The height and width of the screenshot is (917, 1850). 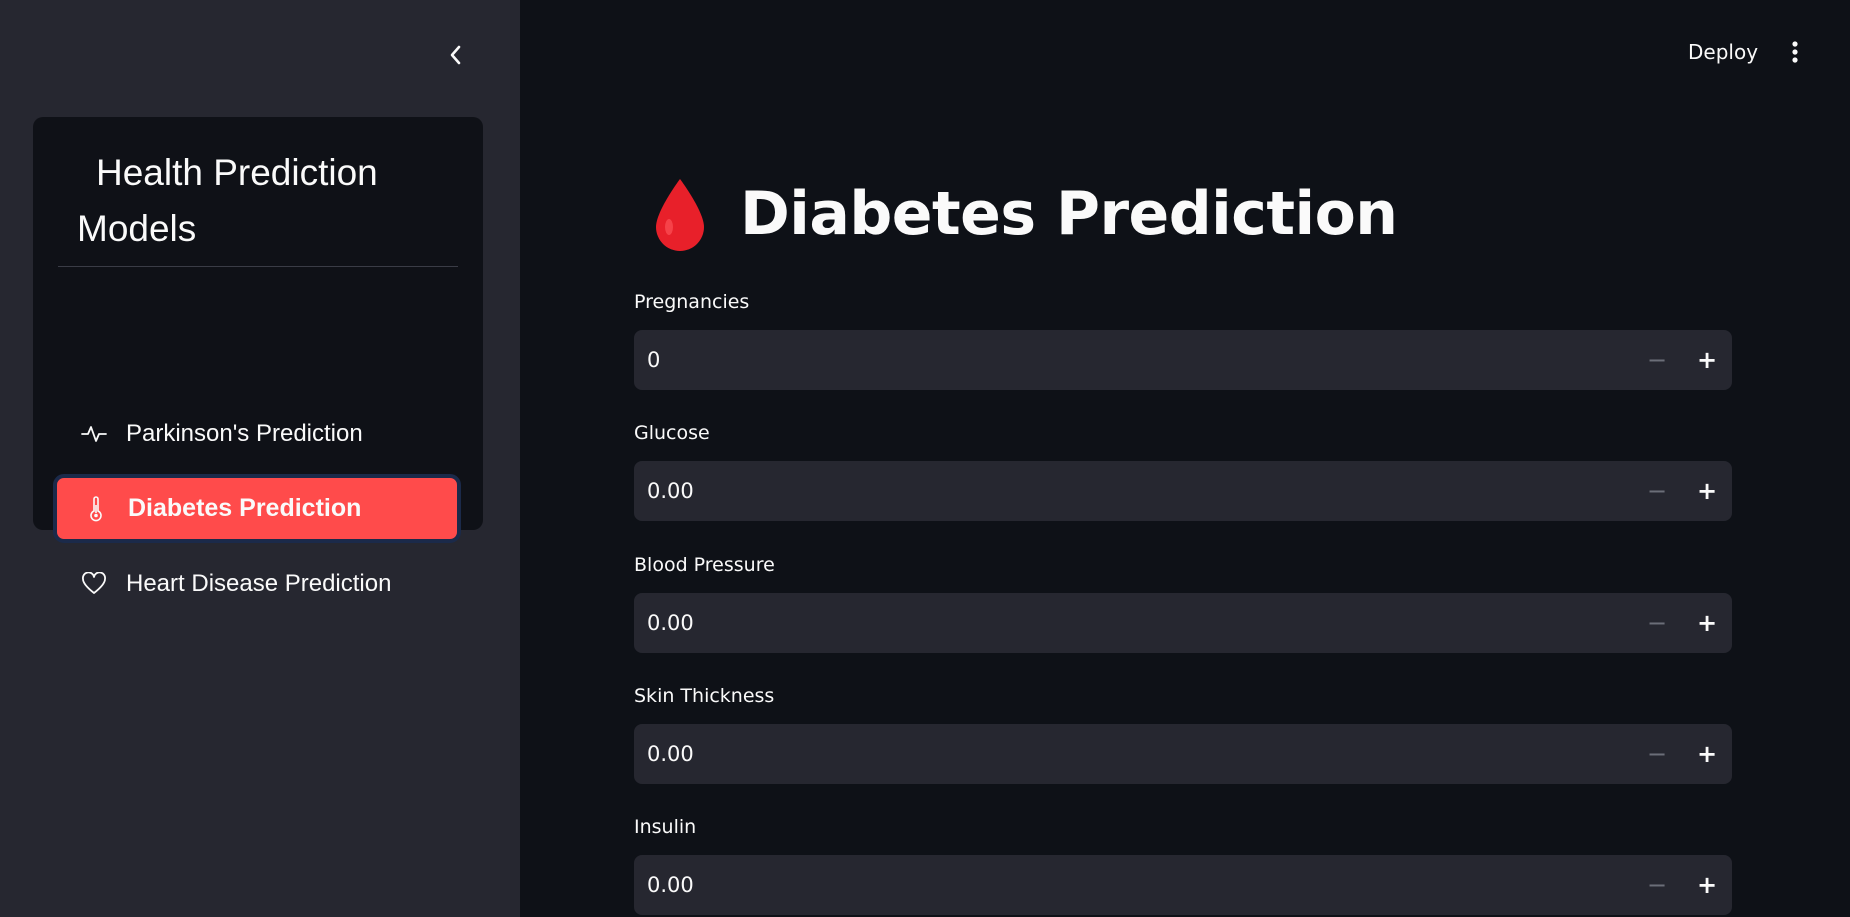 What do you see at coordinates (244, 433) in the screenshot?
I see `menu-item-label: Parkinson's Prediction` at bounding box center [244, 433].